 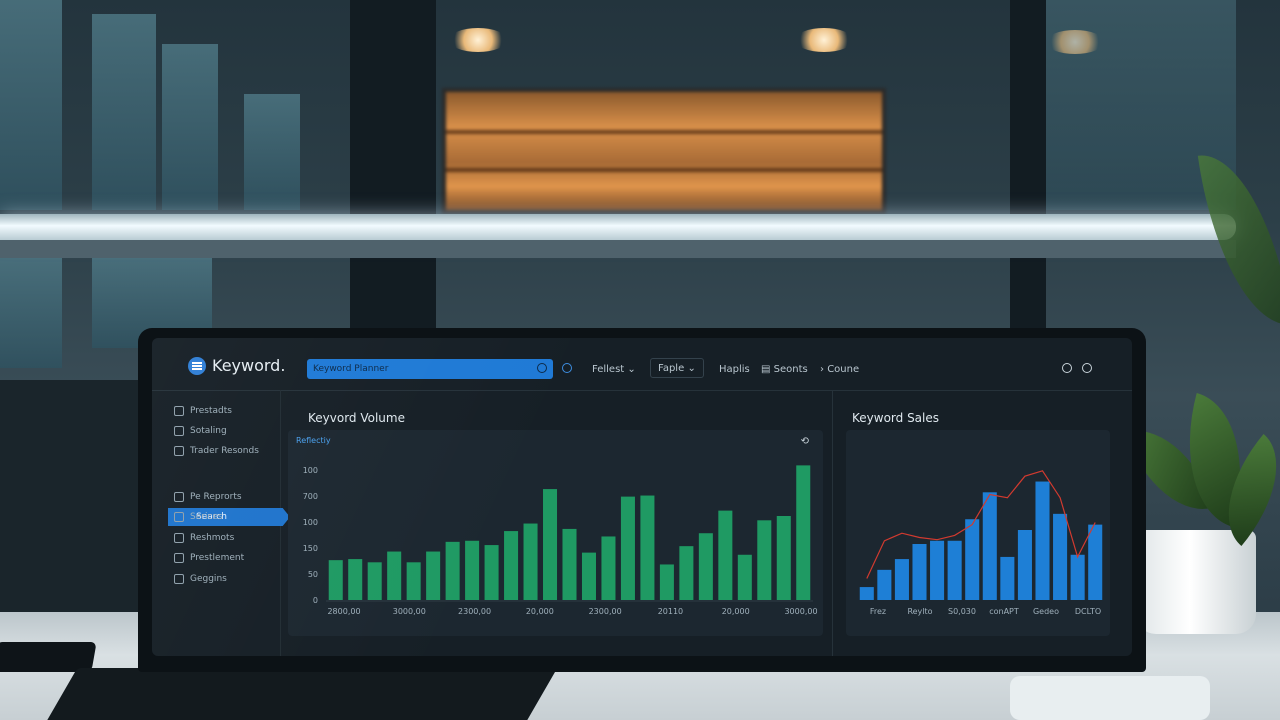 I want to click on settings-icon, so click(x=179, y=451).